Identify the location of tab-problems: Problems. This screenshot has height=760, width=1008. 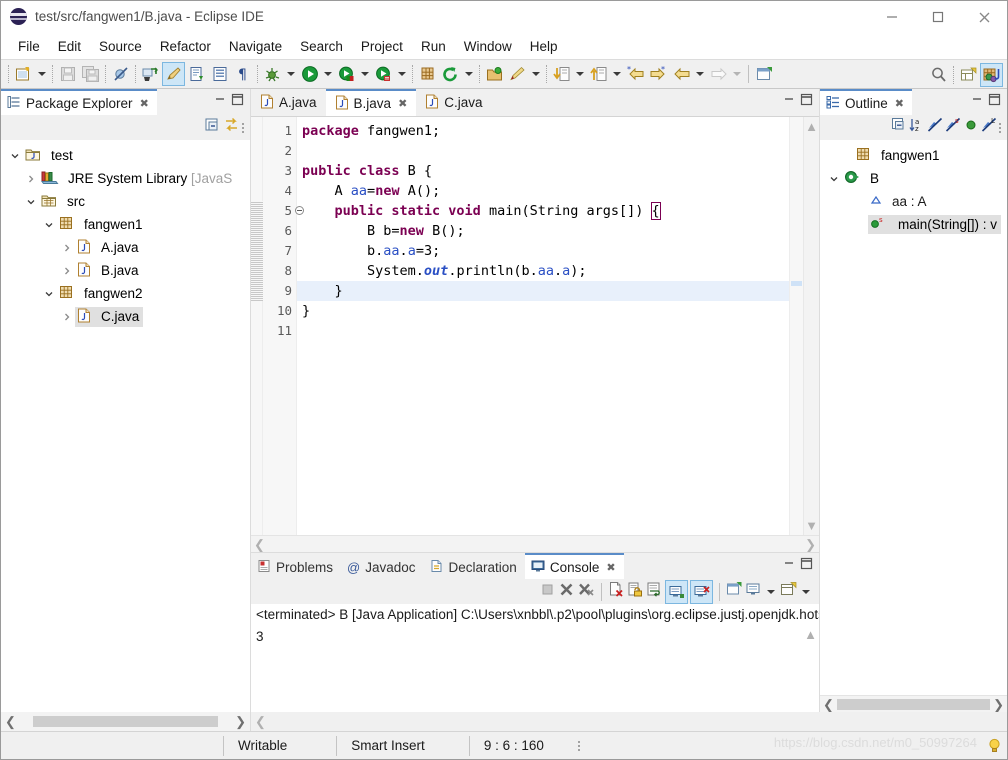
(296, 566).